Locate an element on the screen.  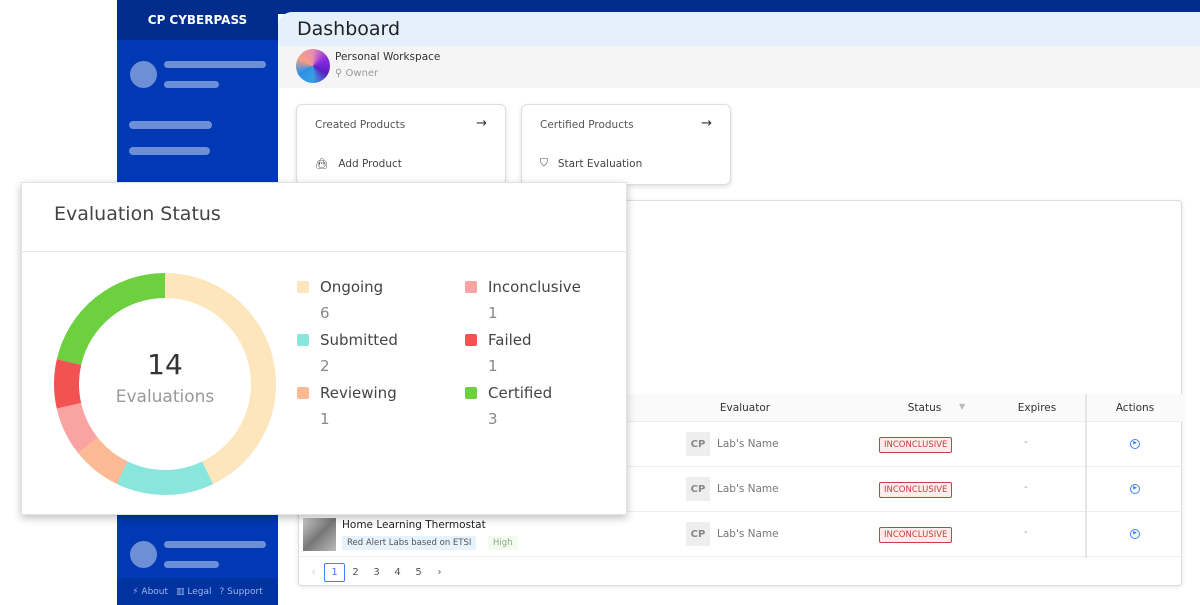
product-thumbnail is located at coordinates (319, 534).